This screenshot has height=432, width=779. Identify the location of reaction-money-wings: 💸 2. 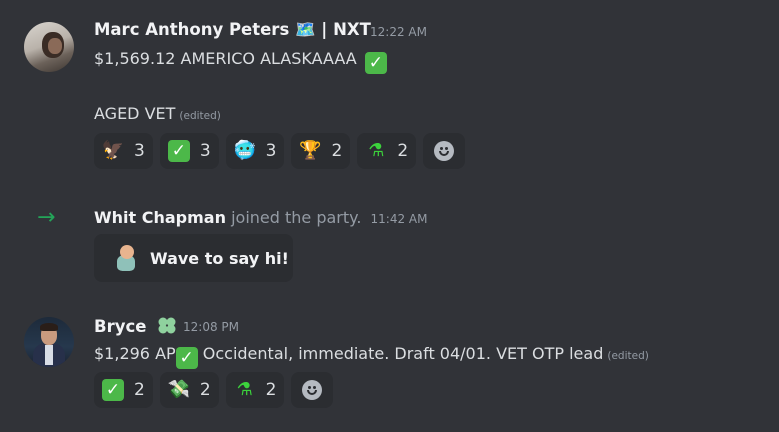
(189, 390).